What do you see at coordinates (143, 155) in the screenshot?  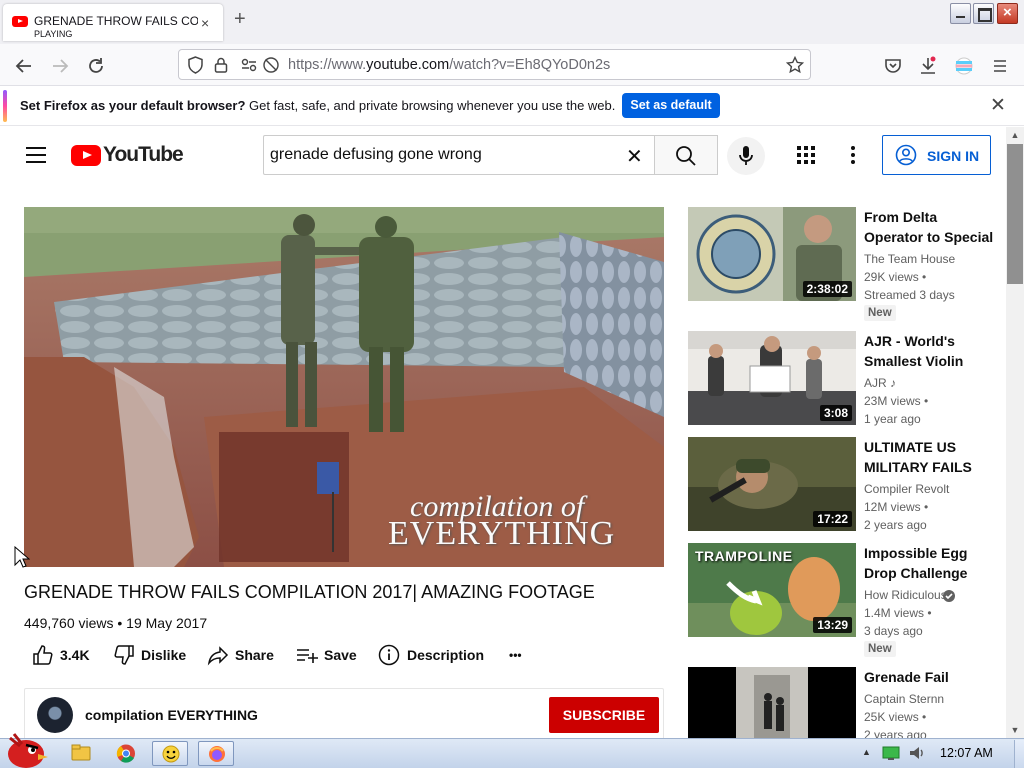 I see `youtube-logo-text: YouTube` at bounding box center [143, 155].